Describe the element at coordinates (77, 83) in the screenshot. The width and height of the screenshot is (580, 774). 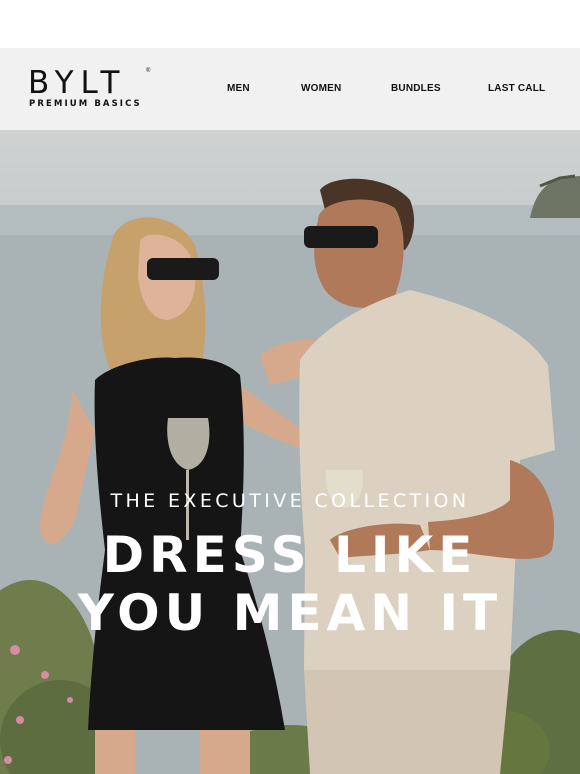
I see `logo-wordmark: BYLT` at that location.